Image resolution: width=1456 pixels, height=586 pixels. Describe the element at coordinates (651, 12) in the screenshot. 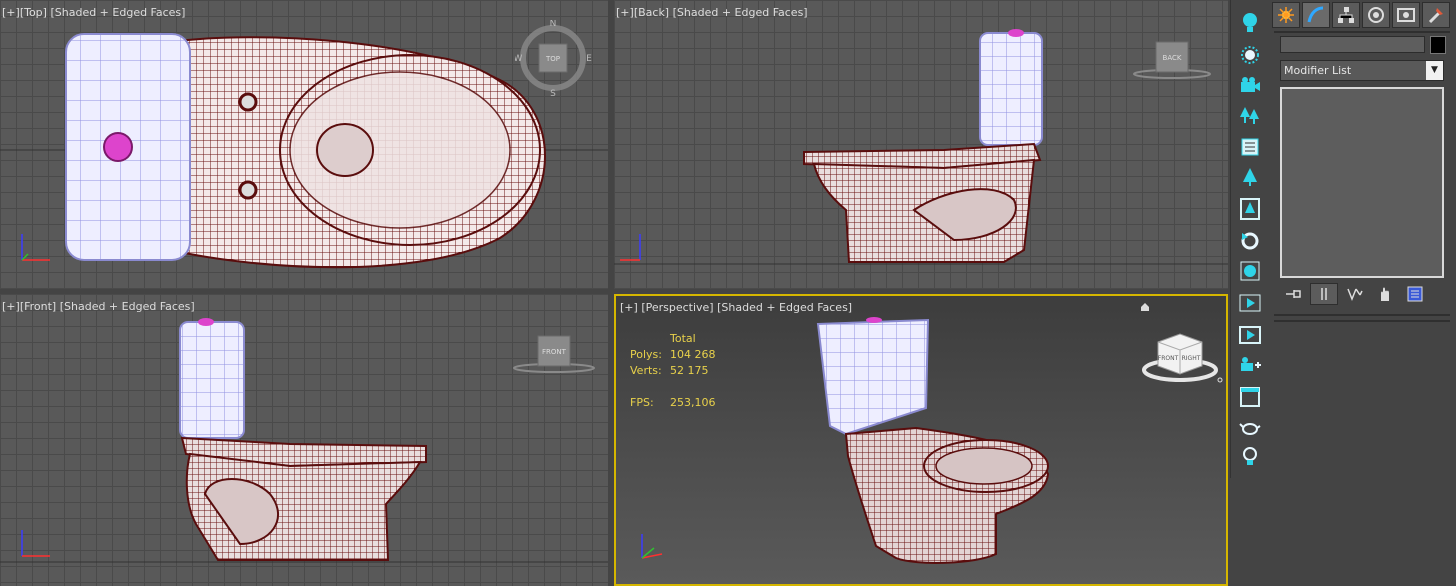

I see `viewport-view-menu-back: [Back]` at that location.